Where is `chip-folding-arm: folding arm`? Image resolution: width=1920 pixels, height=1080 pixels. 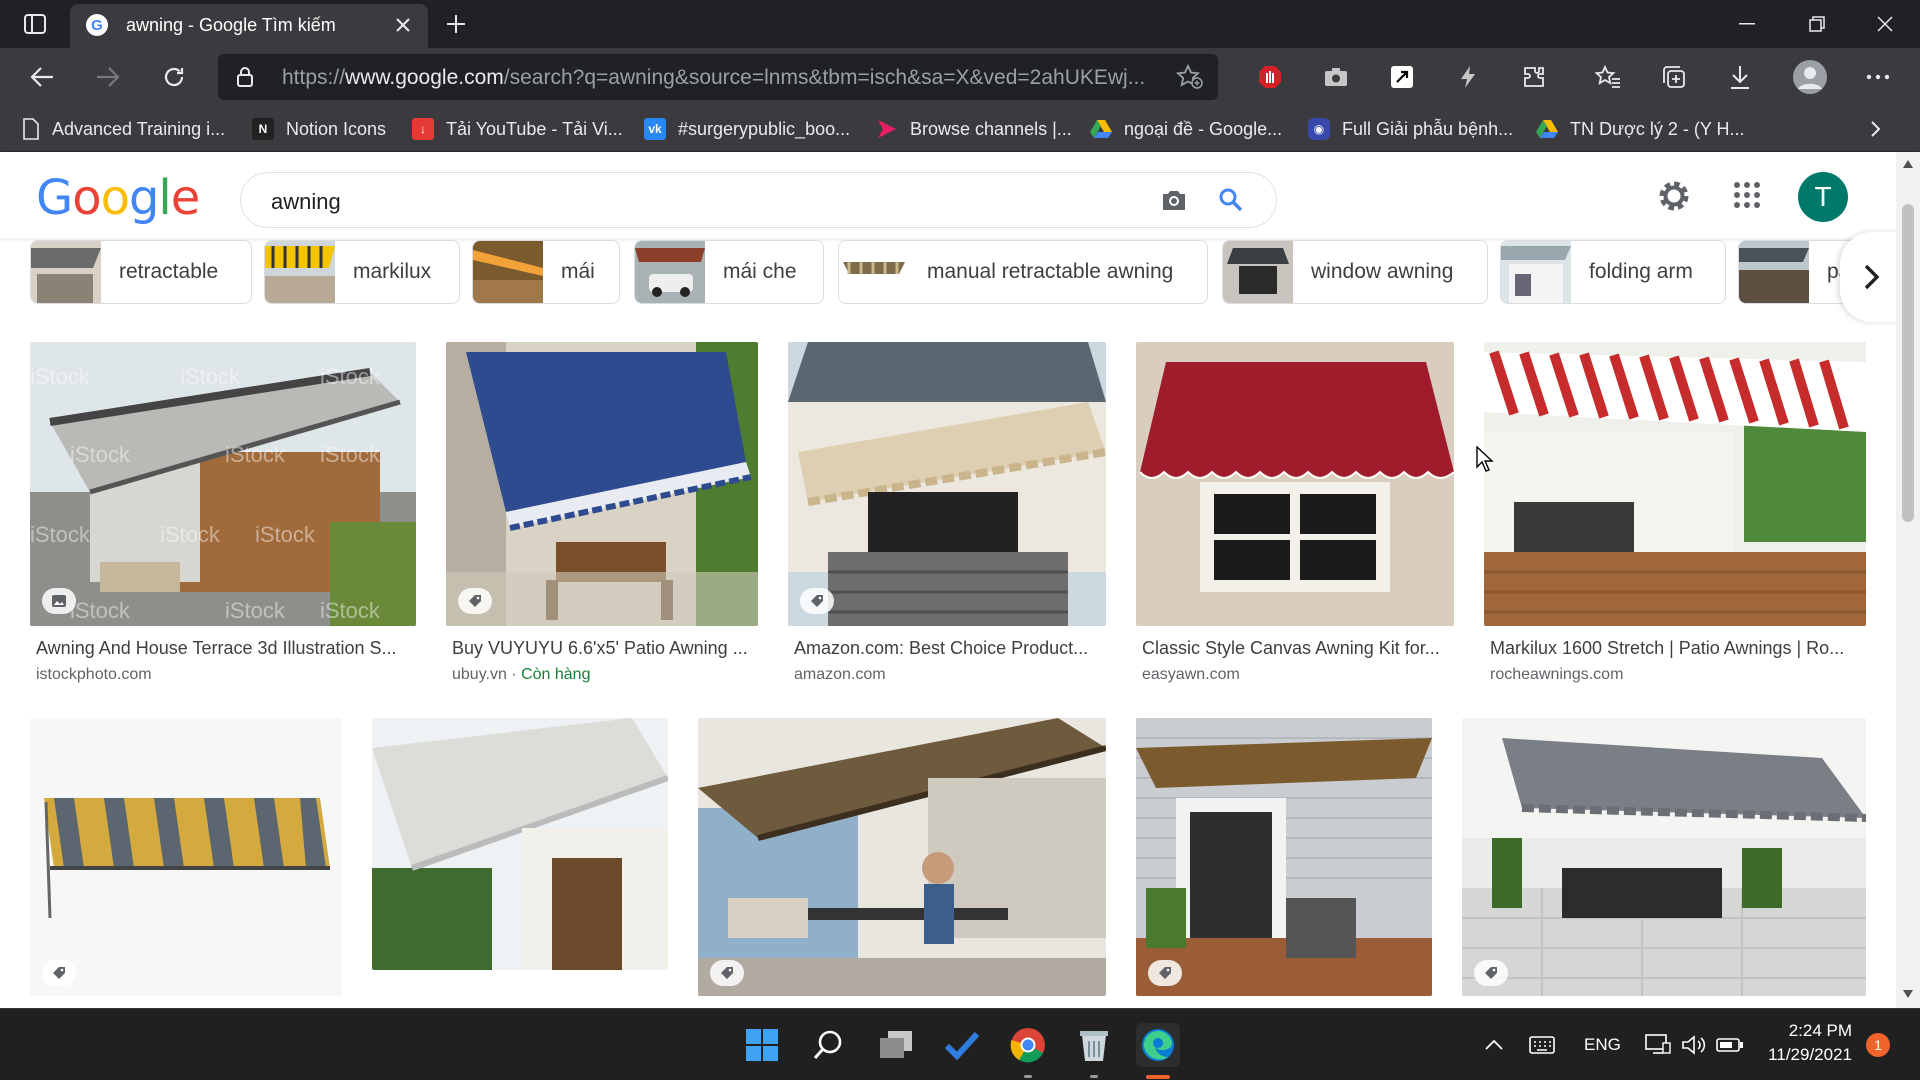
chip-folding-arm: folding arm is located at coordinates (1613, 272).